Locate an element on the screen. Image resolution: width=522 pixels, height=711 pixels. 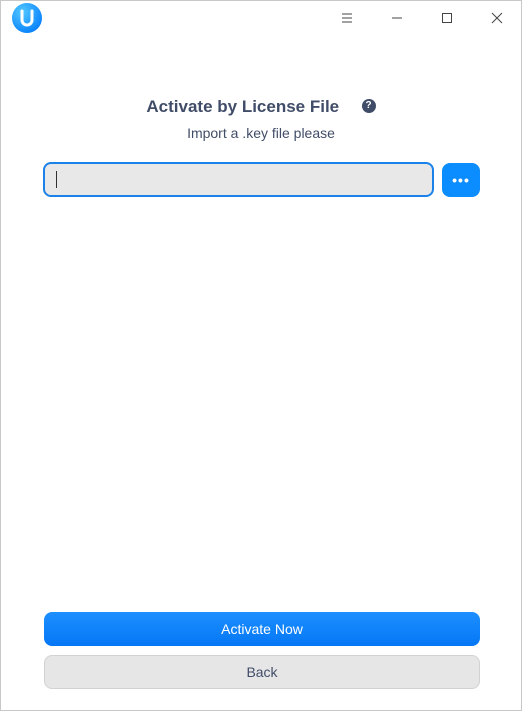
maximize-button is located at coordinates (447, 18).